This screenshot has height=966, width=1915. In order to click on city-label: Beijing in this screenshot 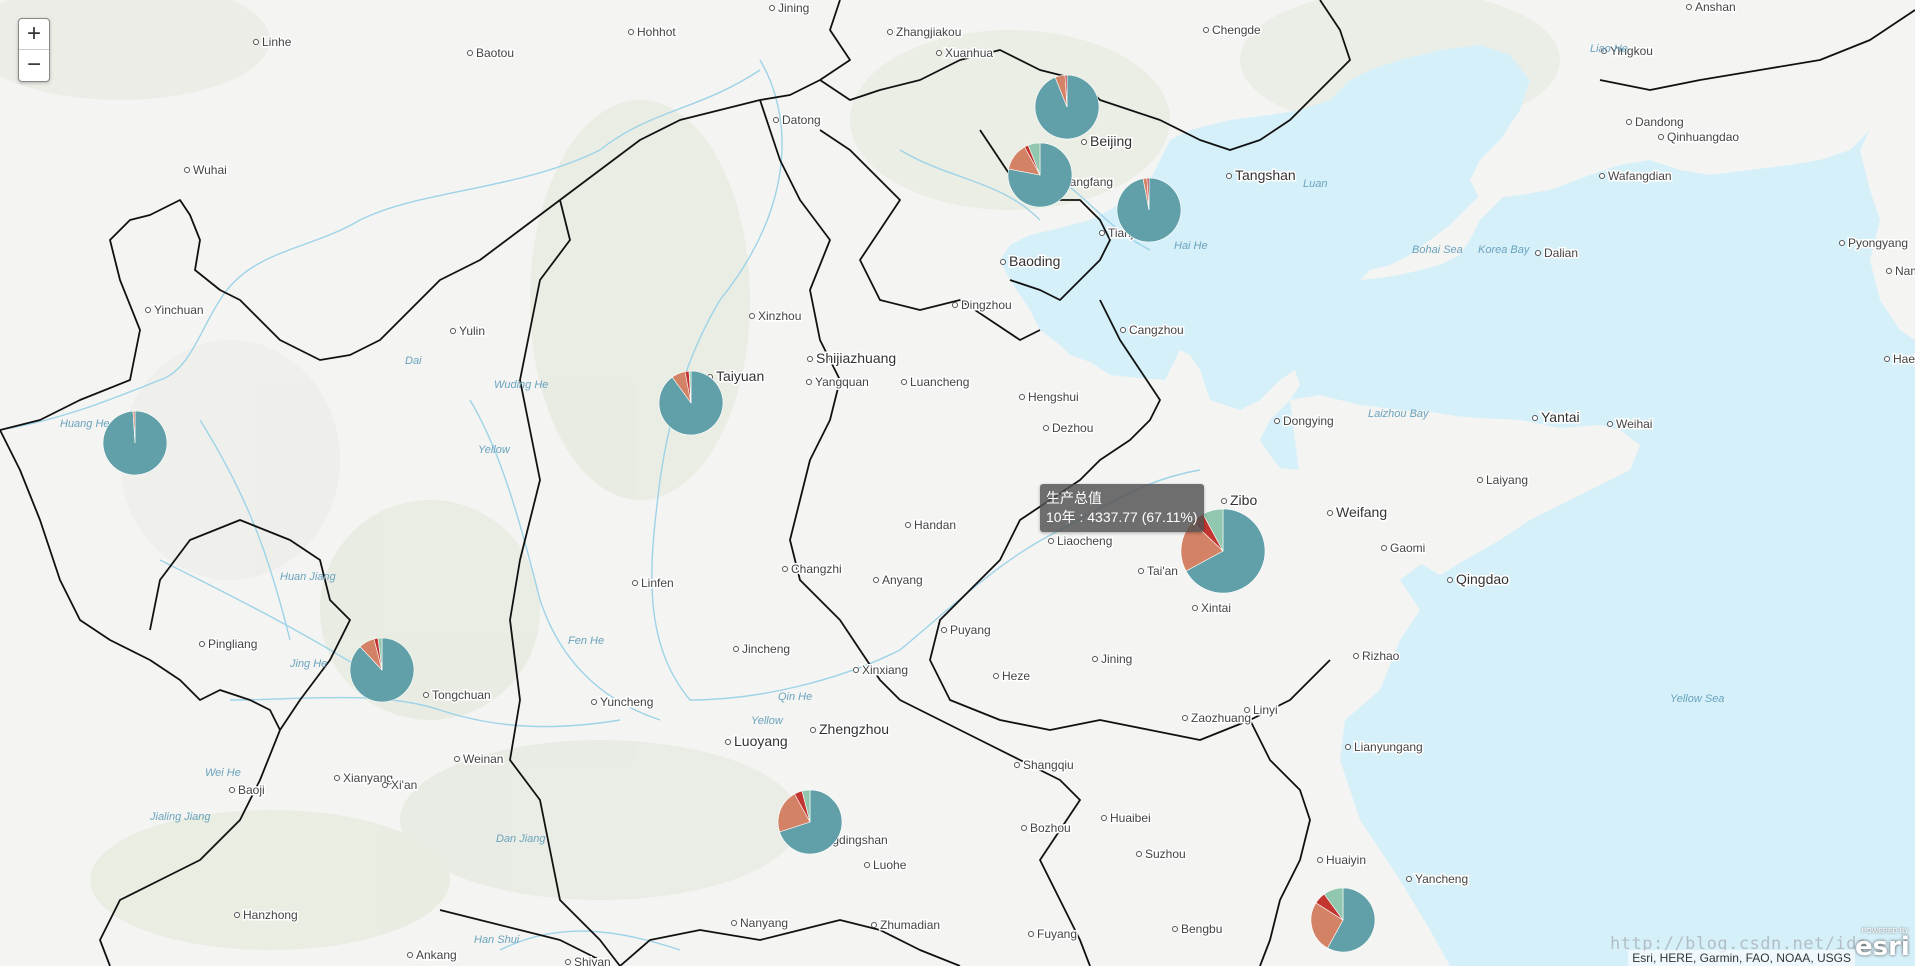, I will do `click(1111, 141)`.